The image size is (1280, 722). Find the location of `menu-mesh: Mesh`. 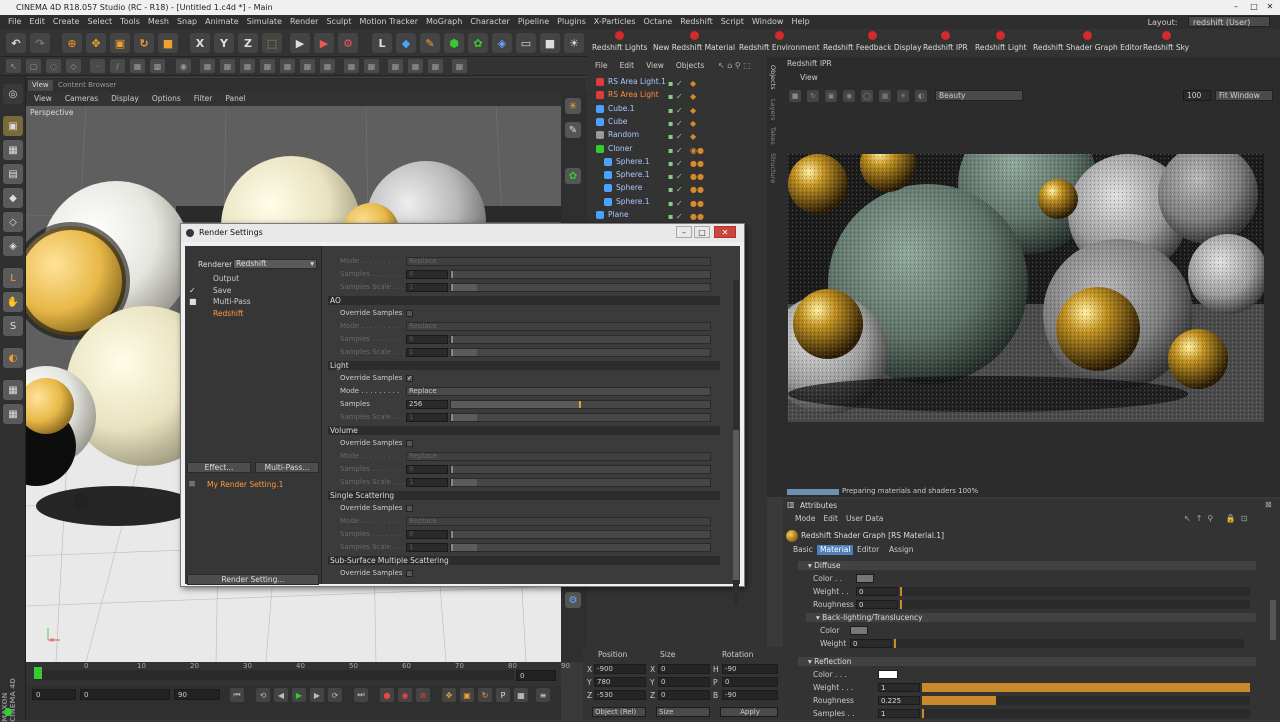

menu-mesh: Mesh is located at coordinates (158, 22).